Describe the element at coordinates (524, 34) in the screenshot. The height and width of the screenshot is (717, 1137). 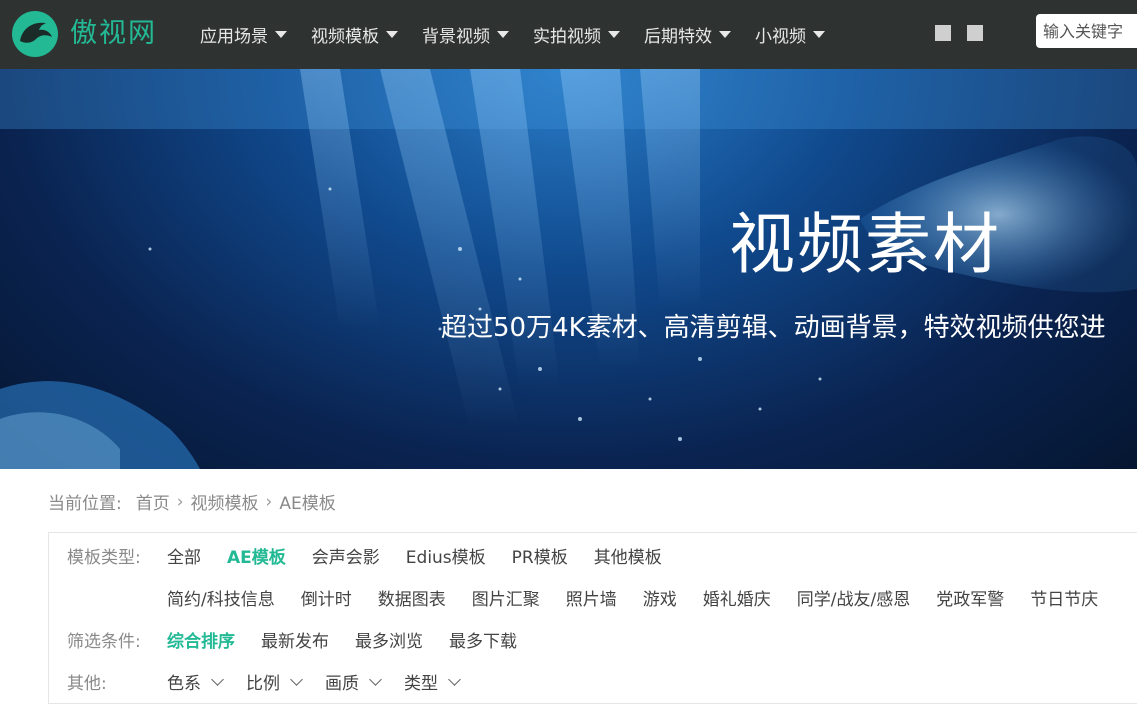
I see `main-nav: 应用场景 视频模板 背景视频 实拍视频 后期特效 小视频` at that location.